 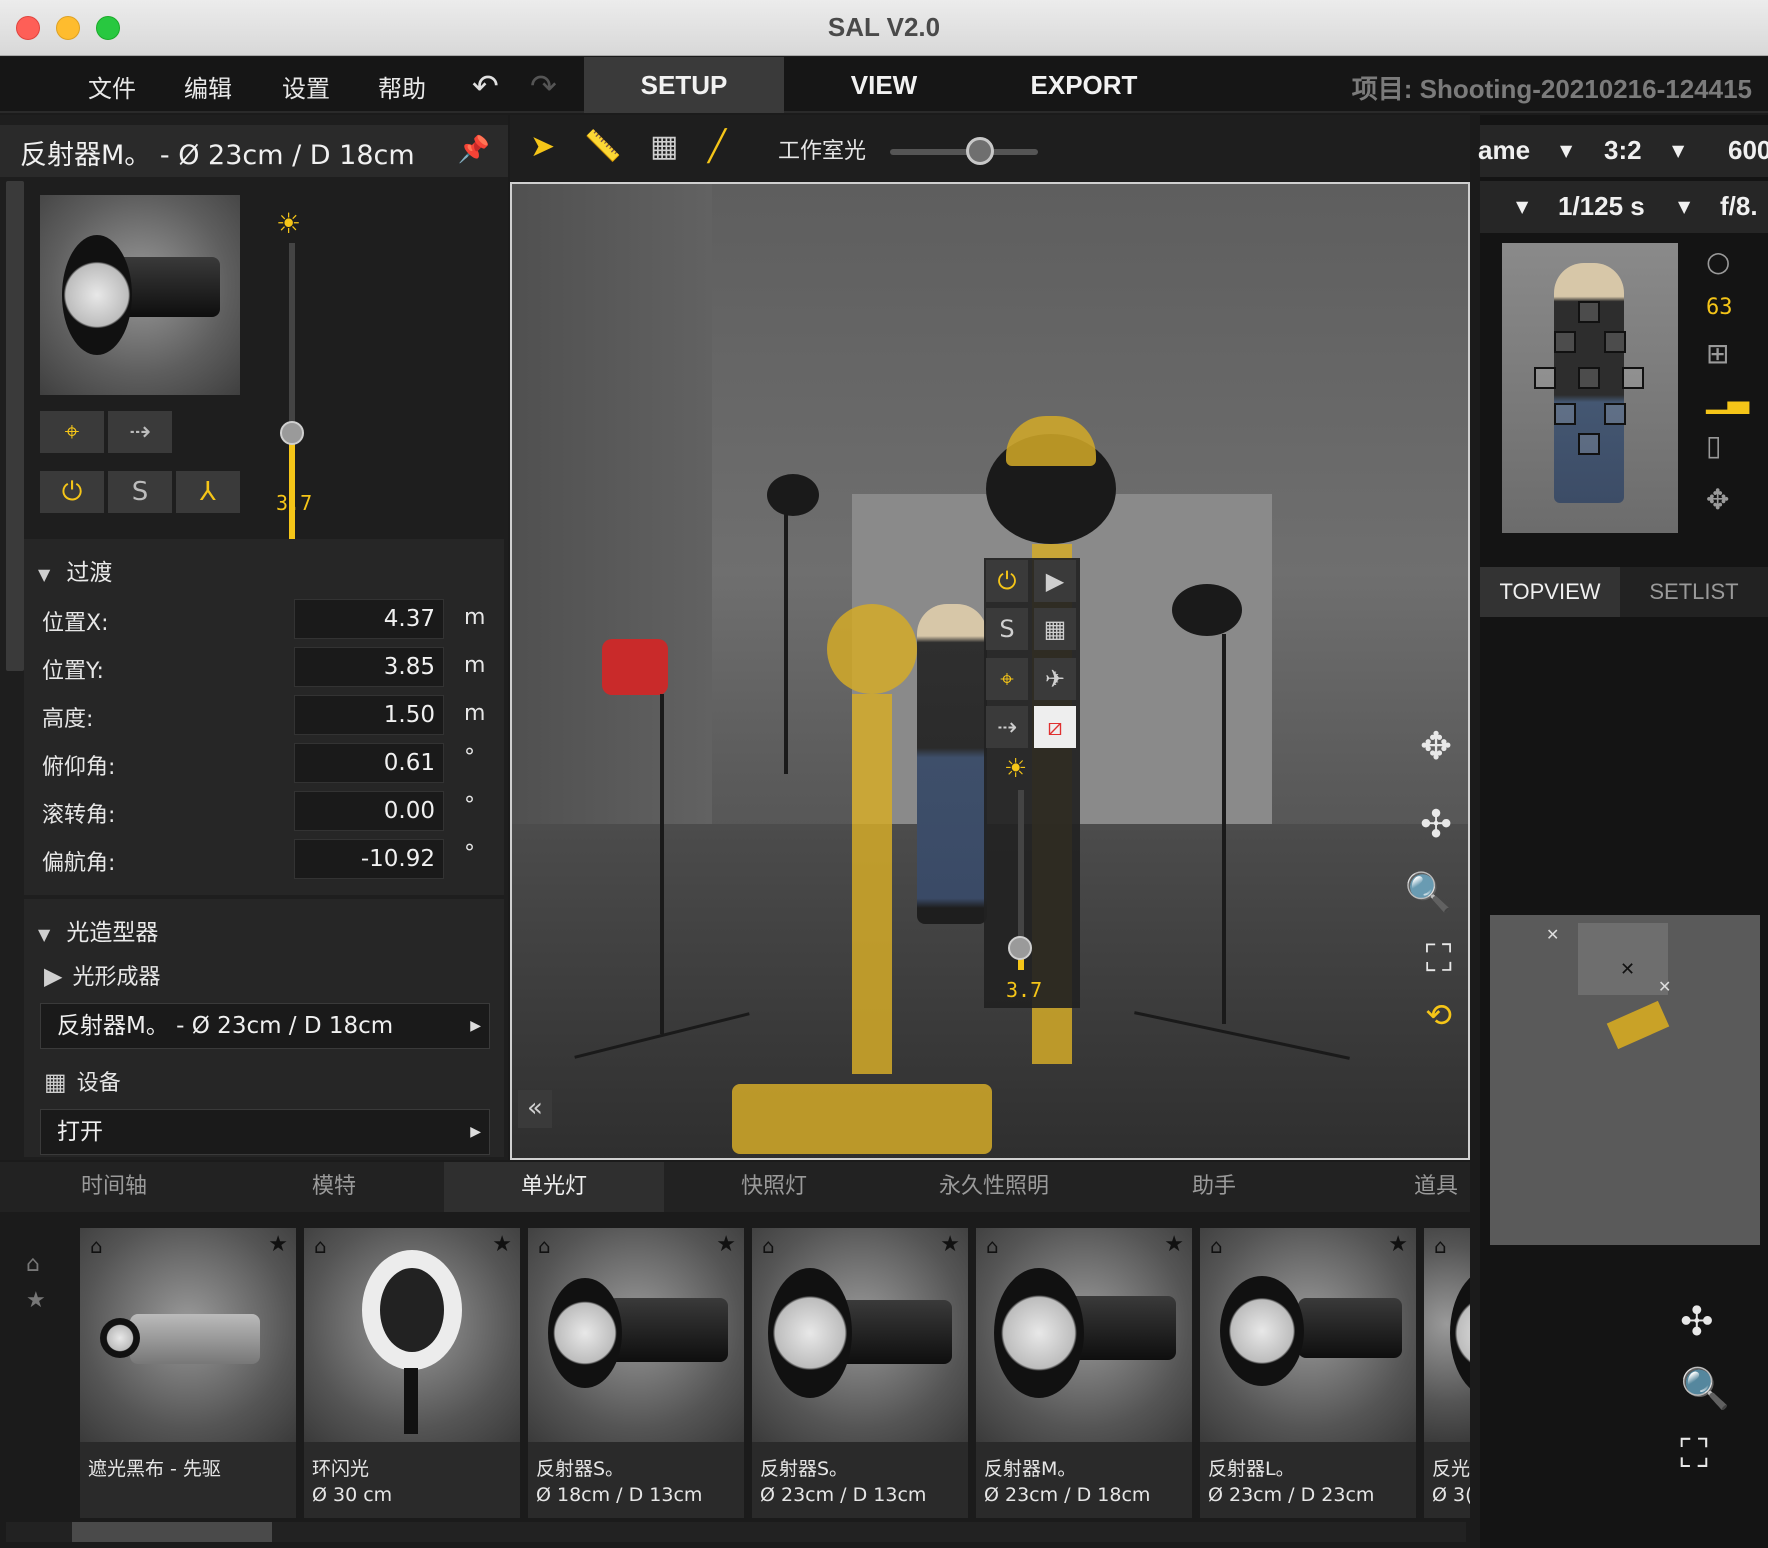 I want to click on yaw-field: -10.92, so click(x=369, y=859).